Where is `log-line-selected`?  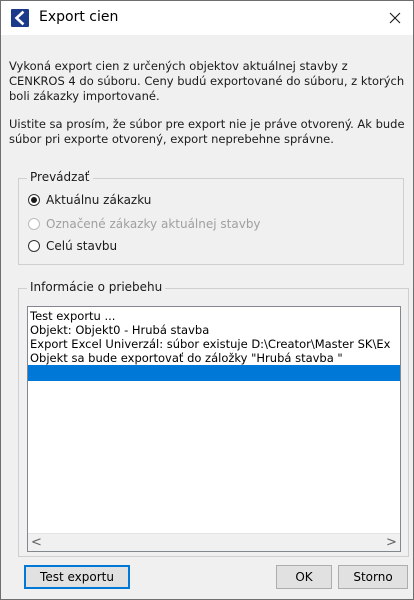 log-line-selected is located at coordinates (214, 373).